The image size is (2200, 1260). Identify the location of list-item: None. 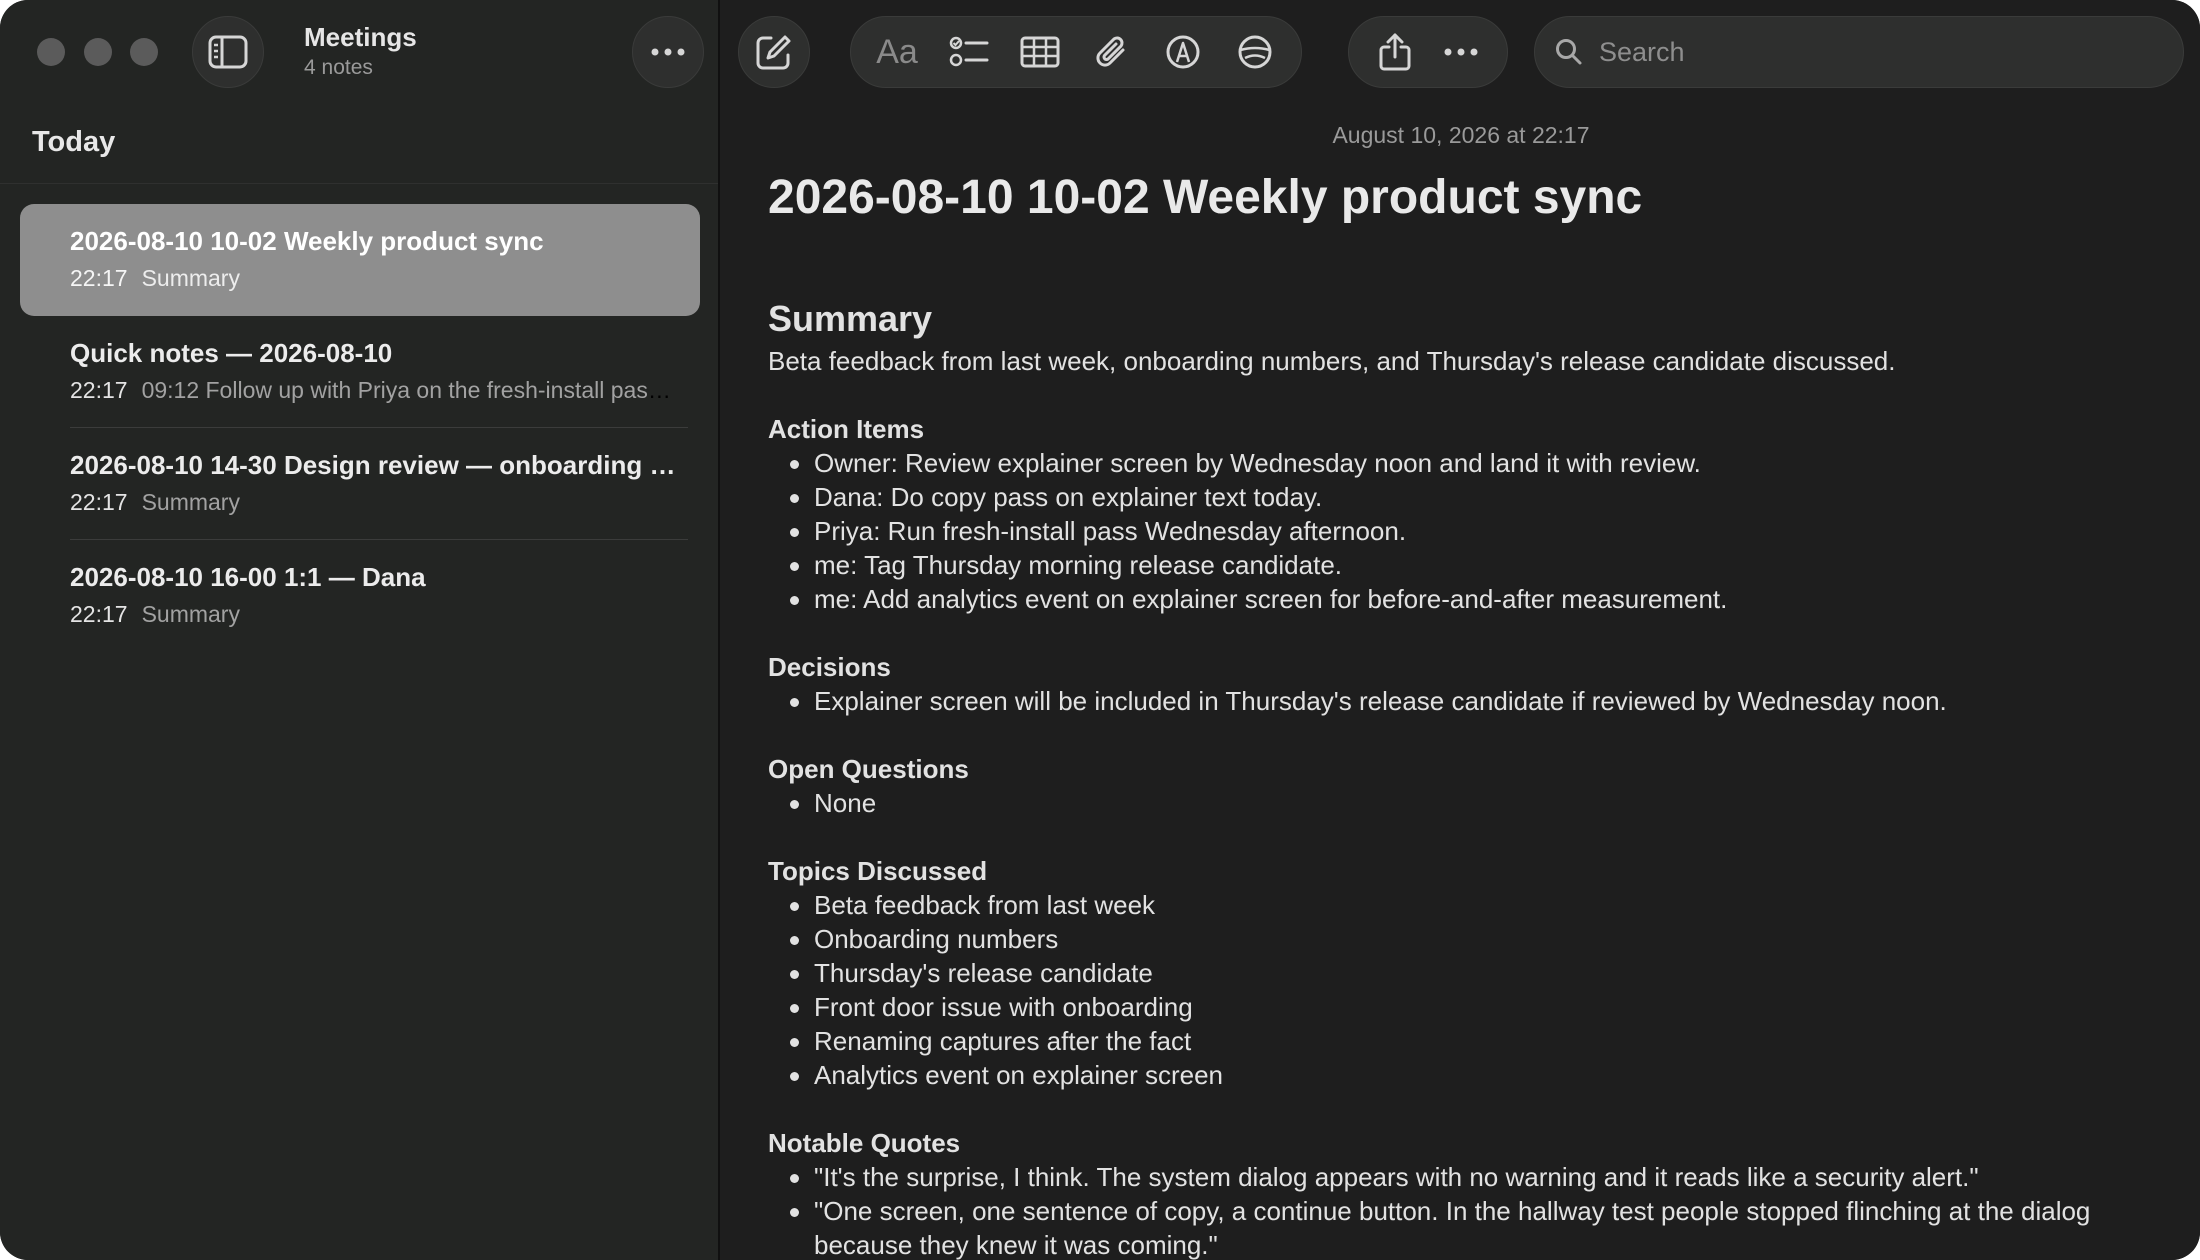
(1479, 803).